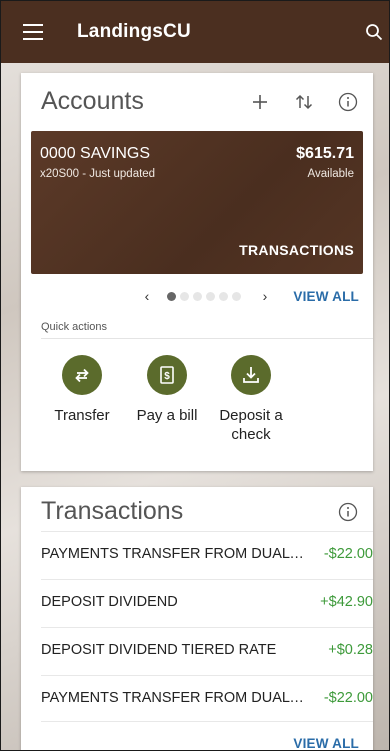  I want to click on hamburger-menu-icon, so click(33, 32).